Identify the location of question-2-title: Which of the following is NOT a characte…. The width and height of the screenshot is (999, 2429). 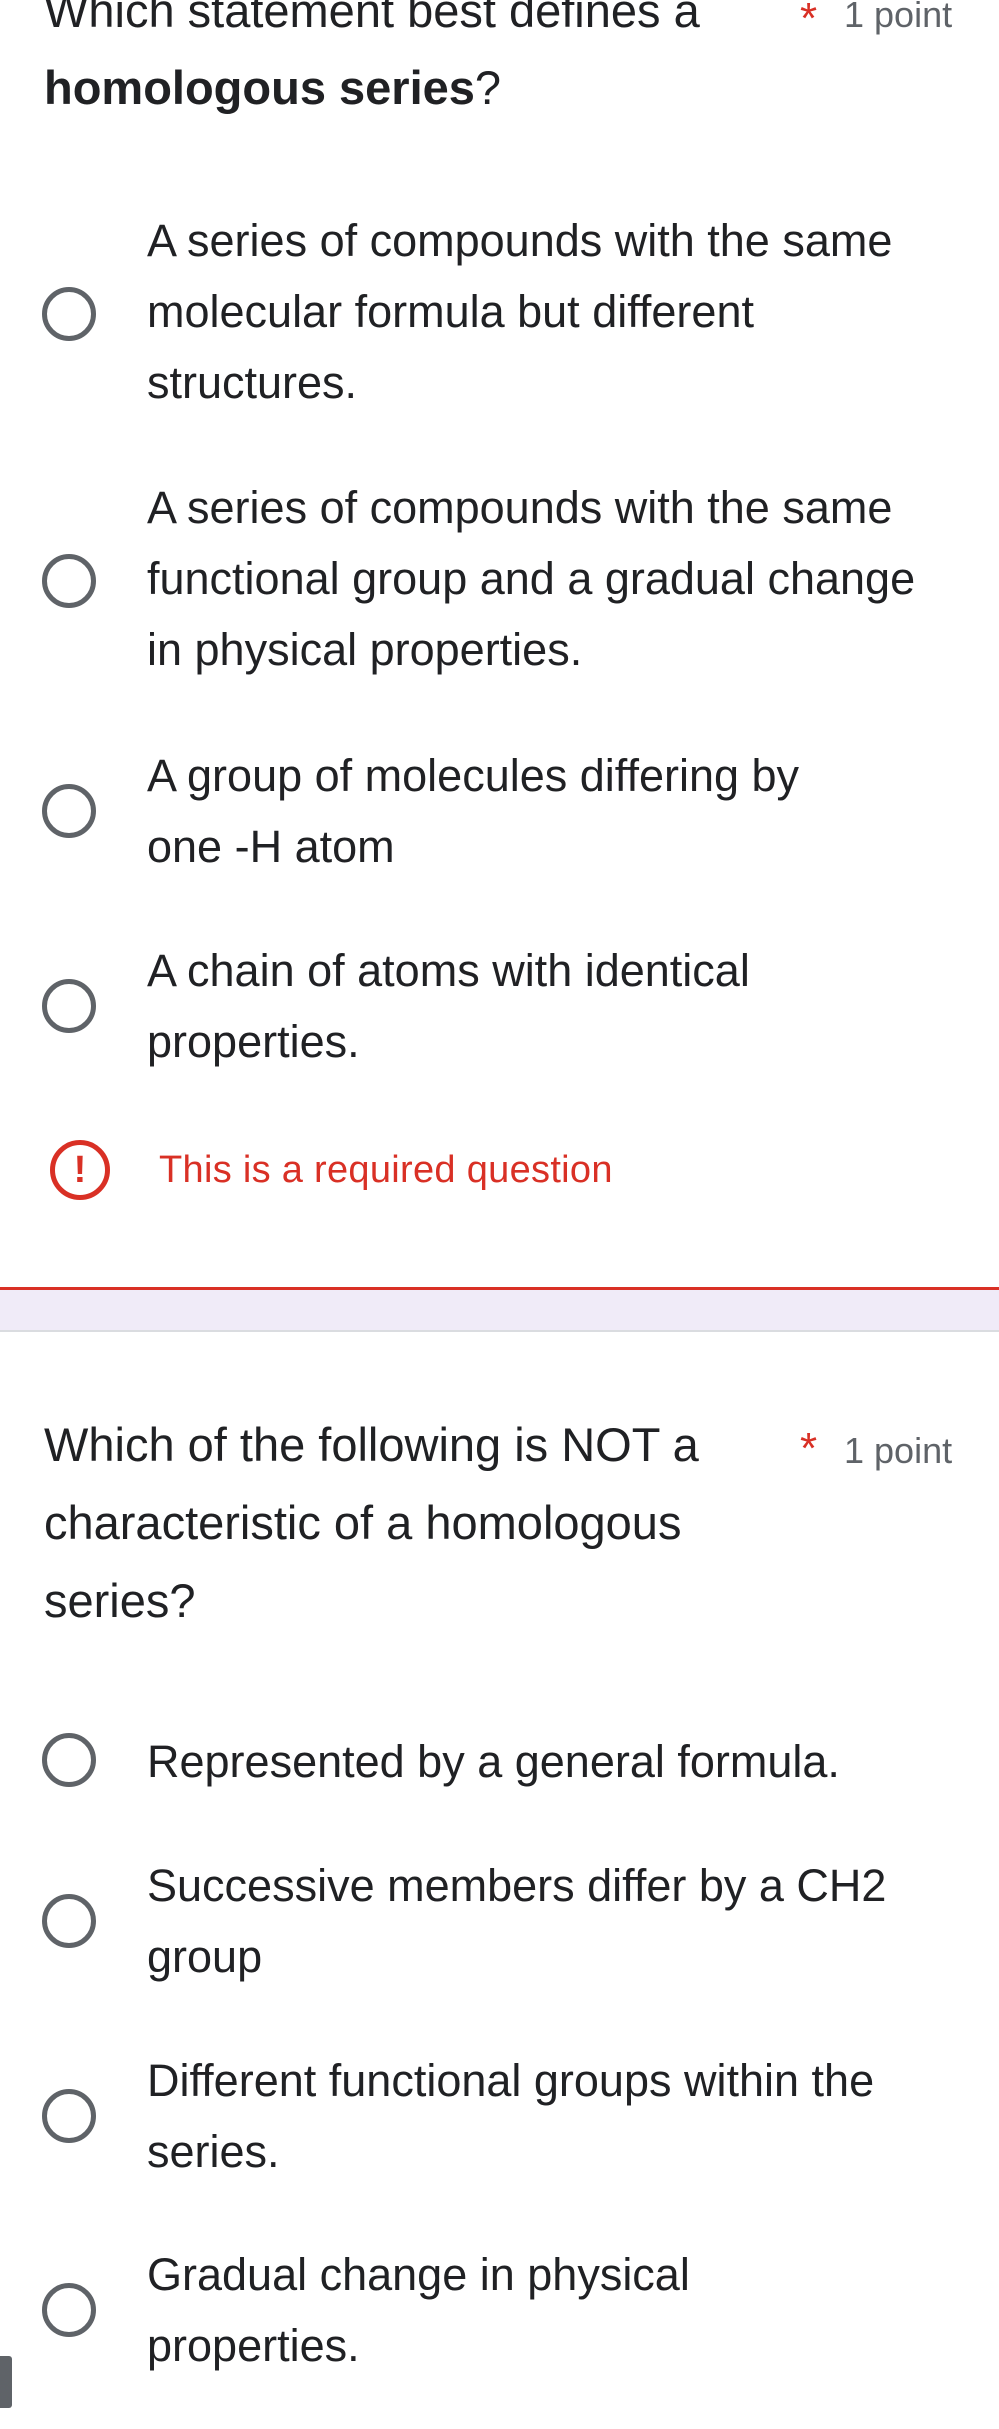
(371, 1522).